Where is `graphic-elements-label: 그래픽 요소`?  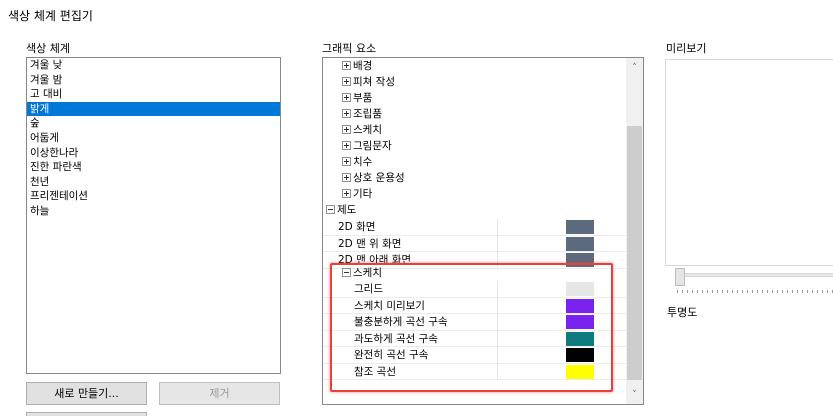 graphic-elements-label: 그래픽 요소 is located at coordinates (349, 48).